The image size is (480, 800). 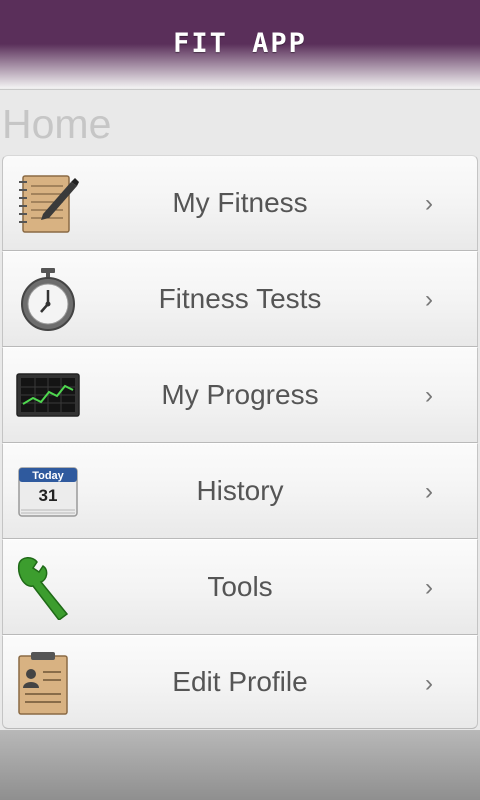 I want to click on menu-item-my-fitness: My Fitness ›, so click(x=240, y=203).